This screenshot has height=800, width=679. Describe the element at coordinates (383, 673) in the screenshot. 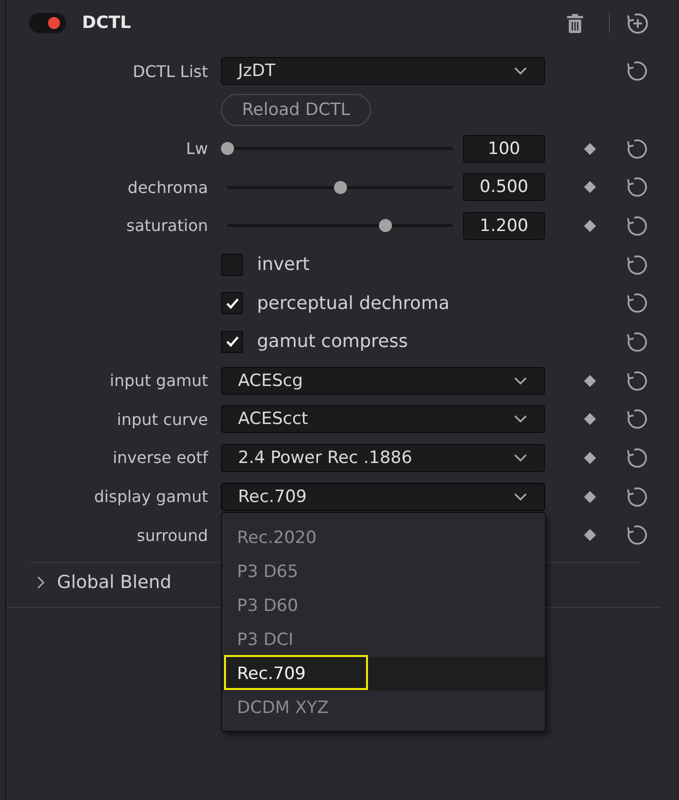

I see `menu-option: Rec.709` at that location.